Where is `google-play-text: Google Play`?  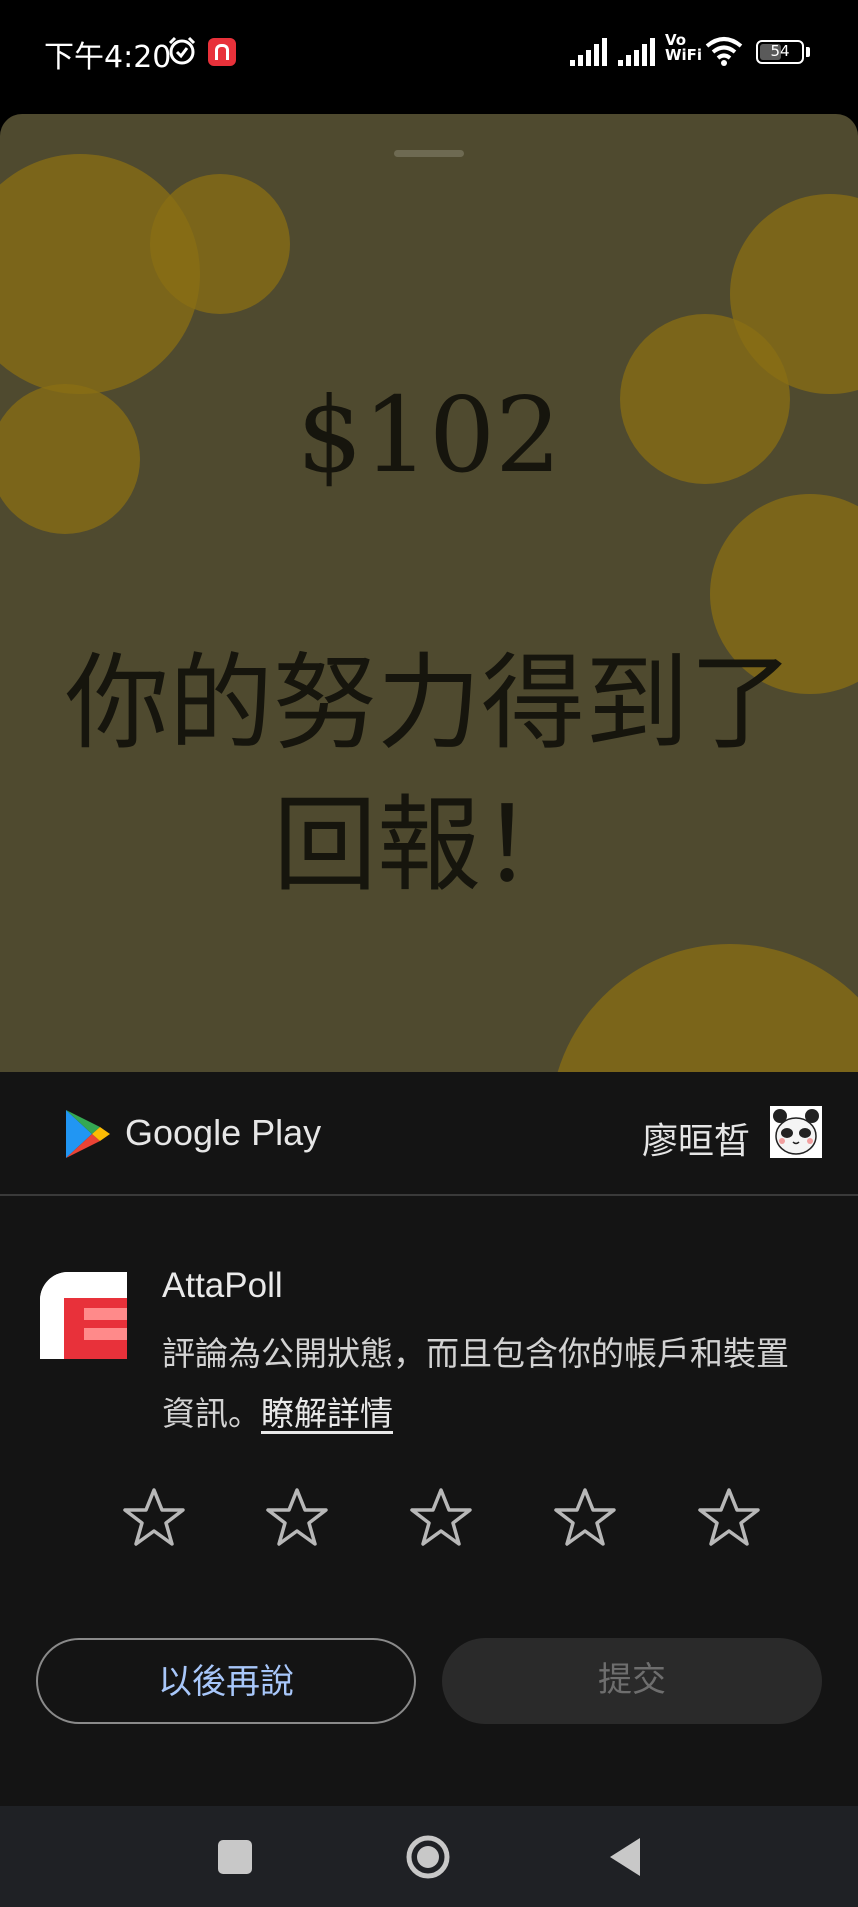
google-play-text: Google Play is located at coordinates (223, 1132).